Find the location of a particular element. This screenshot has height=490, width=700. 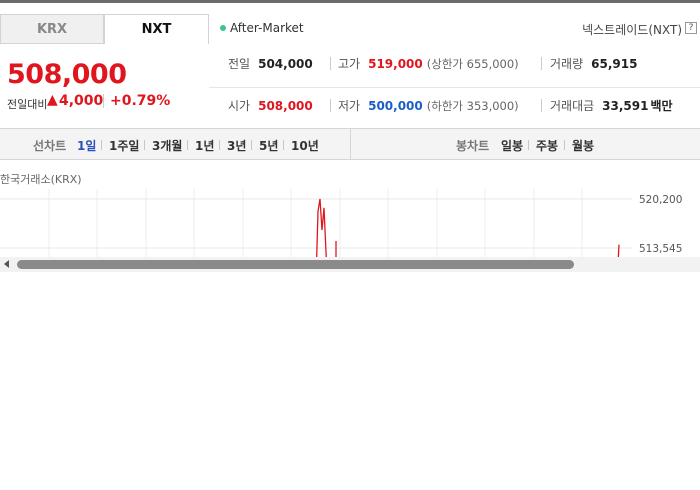

period-10y: 10년 is located at coordinates (305, 145).